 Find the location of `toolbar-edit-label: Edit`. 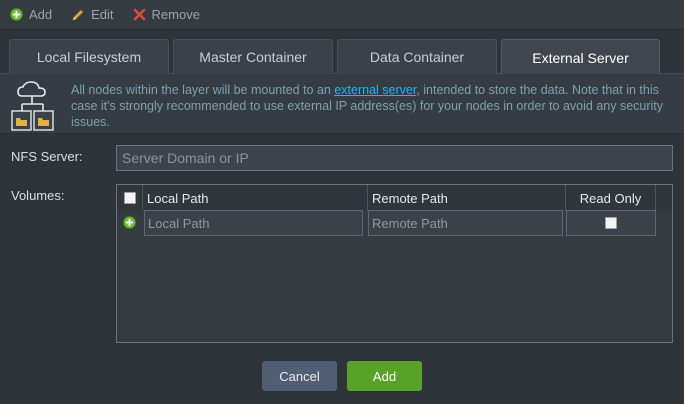

toolbar-edit-label: Edit is located at coordinates (102, 14).